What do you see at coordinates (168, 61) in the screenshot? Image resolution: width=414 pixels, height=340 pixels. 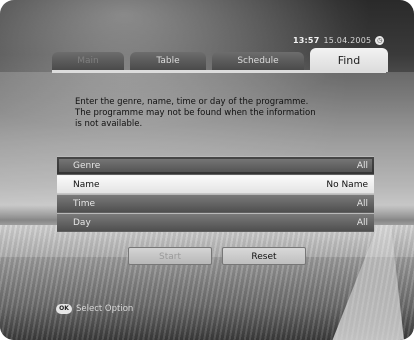 I see `tab-table: Table` at bounding box center [168, 61].